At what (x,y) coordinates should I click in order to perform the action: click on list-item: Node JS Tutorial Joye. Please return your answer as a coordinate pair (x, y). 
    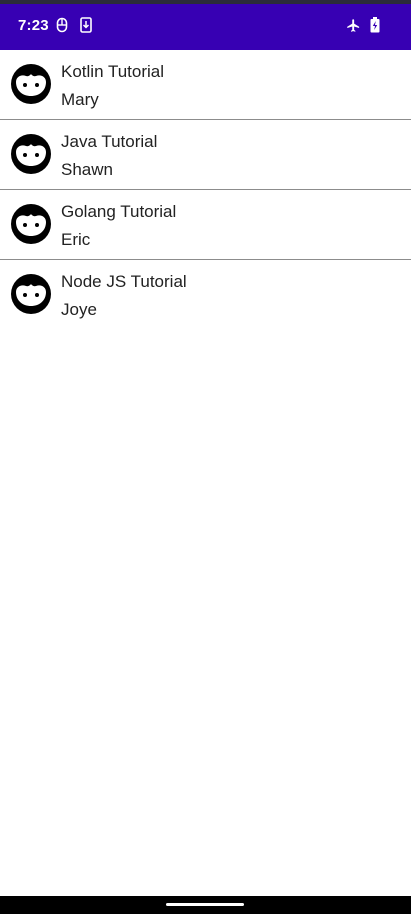
    Looking at the image, I should click on (205, 294).